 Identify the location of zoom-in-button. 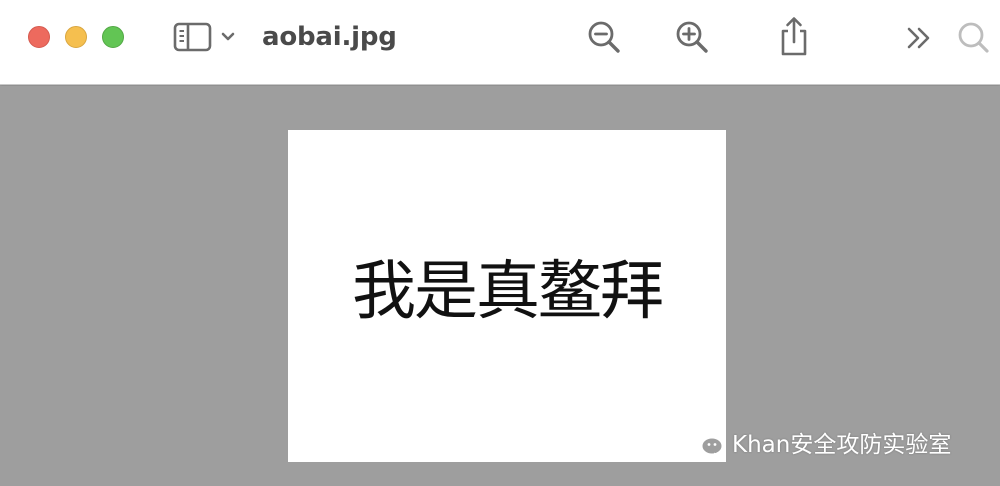
(692, 37).